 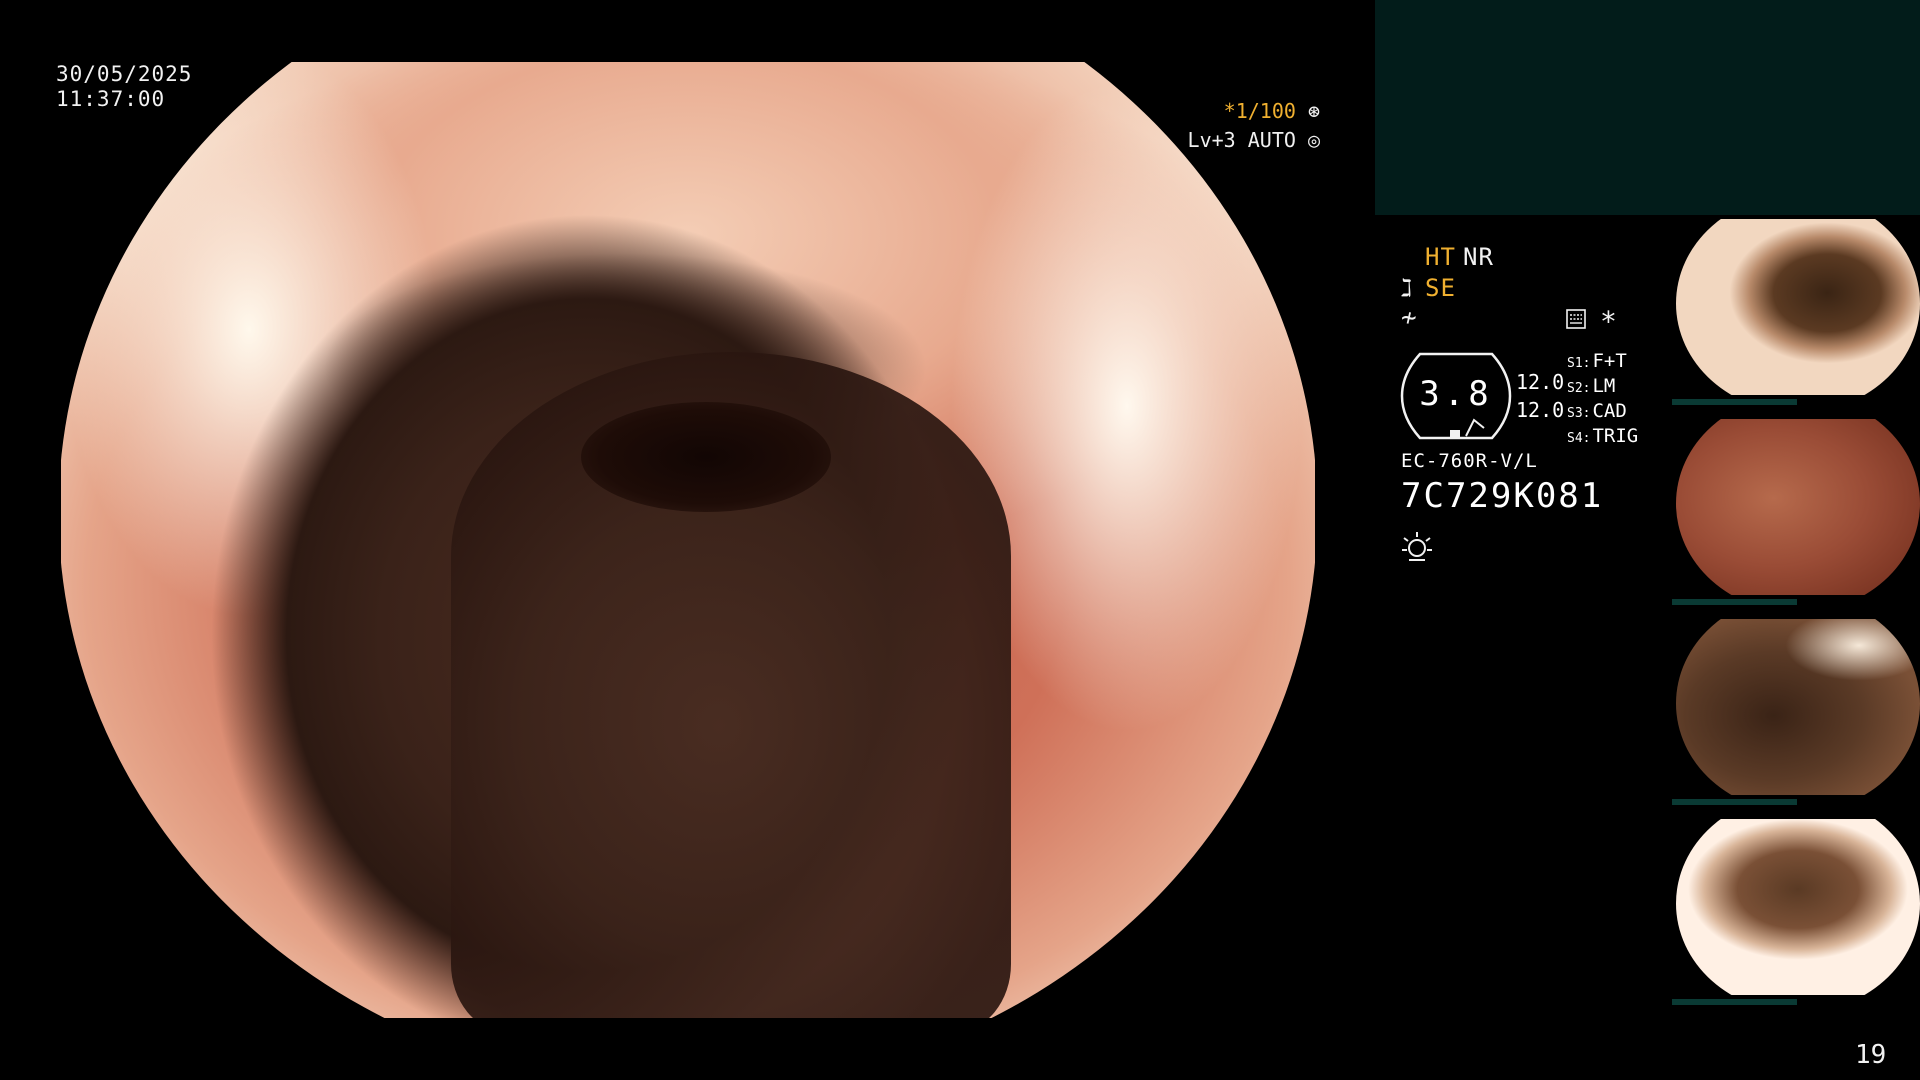 What do you see at coordinates (1609, 361) in the screenshot?
I see `switch-1-label: F+T` at bounding box center [1609, 361].